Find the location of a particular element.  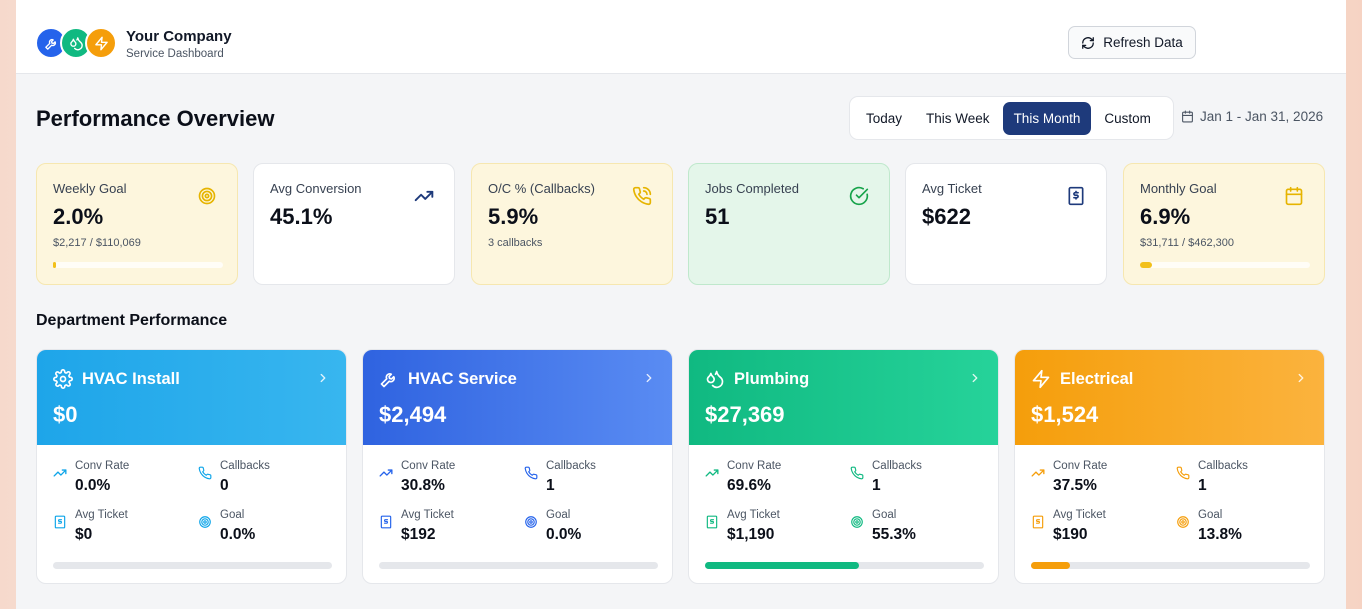

conv-rate-metric: Conv Rate 69.6% is located at coordinates (770, 480).